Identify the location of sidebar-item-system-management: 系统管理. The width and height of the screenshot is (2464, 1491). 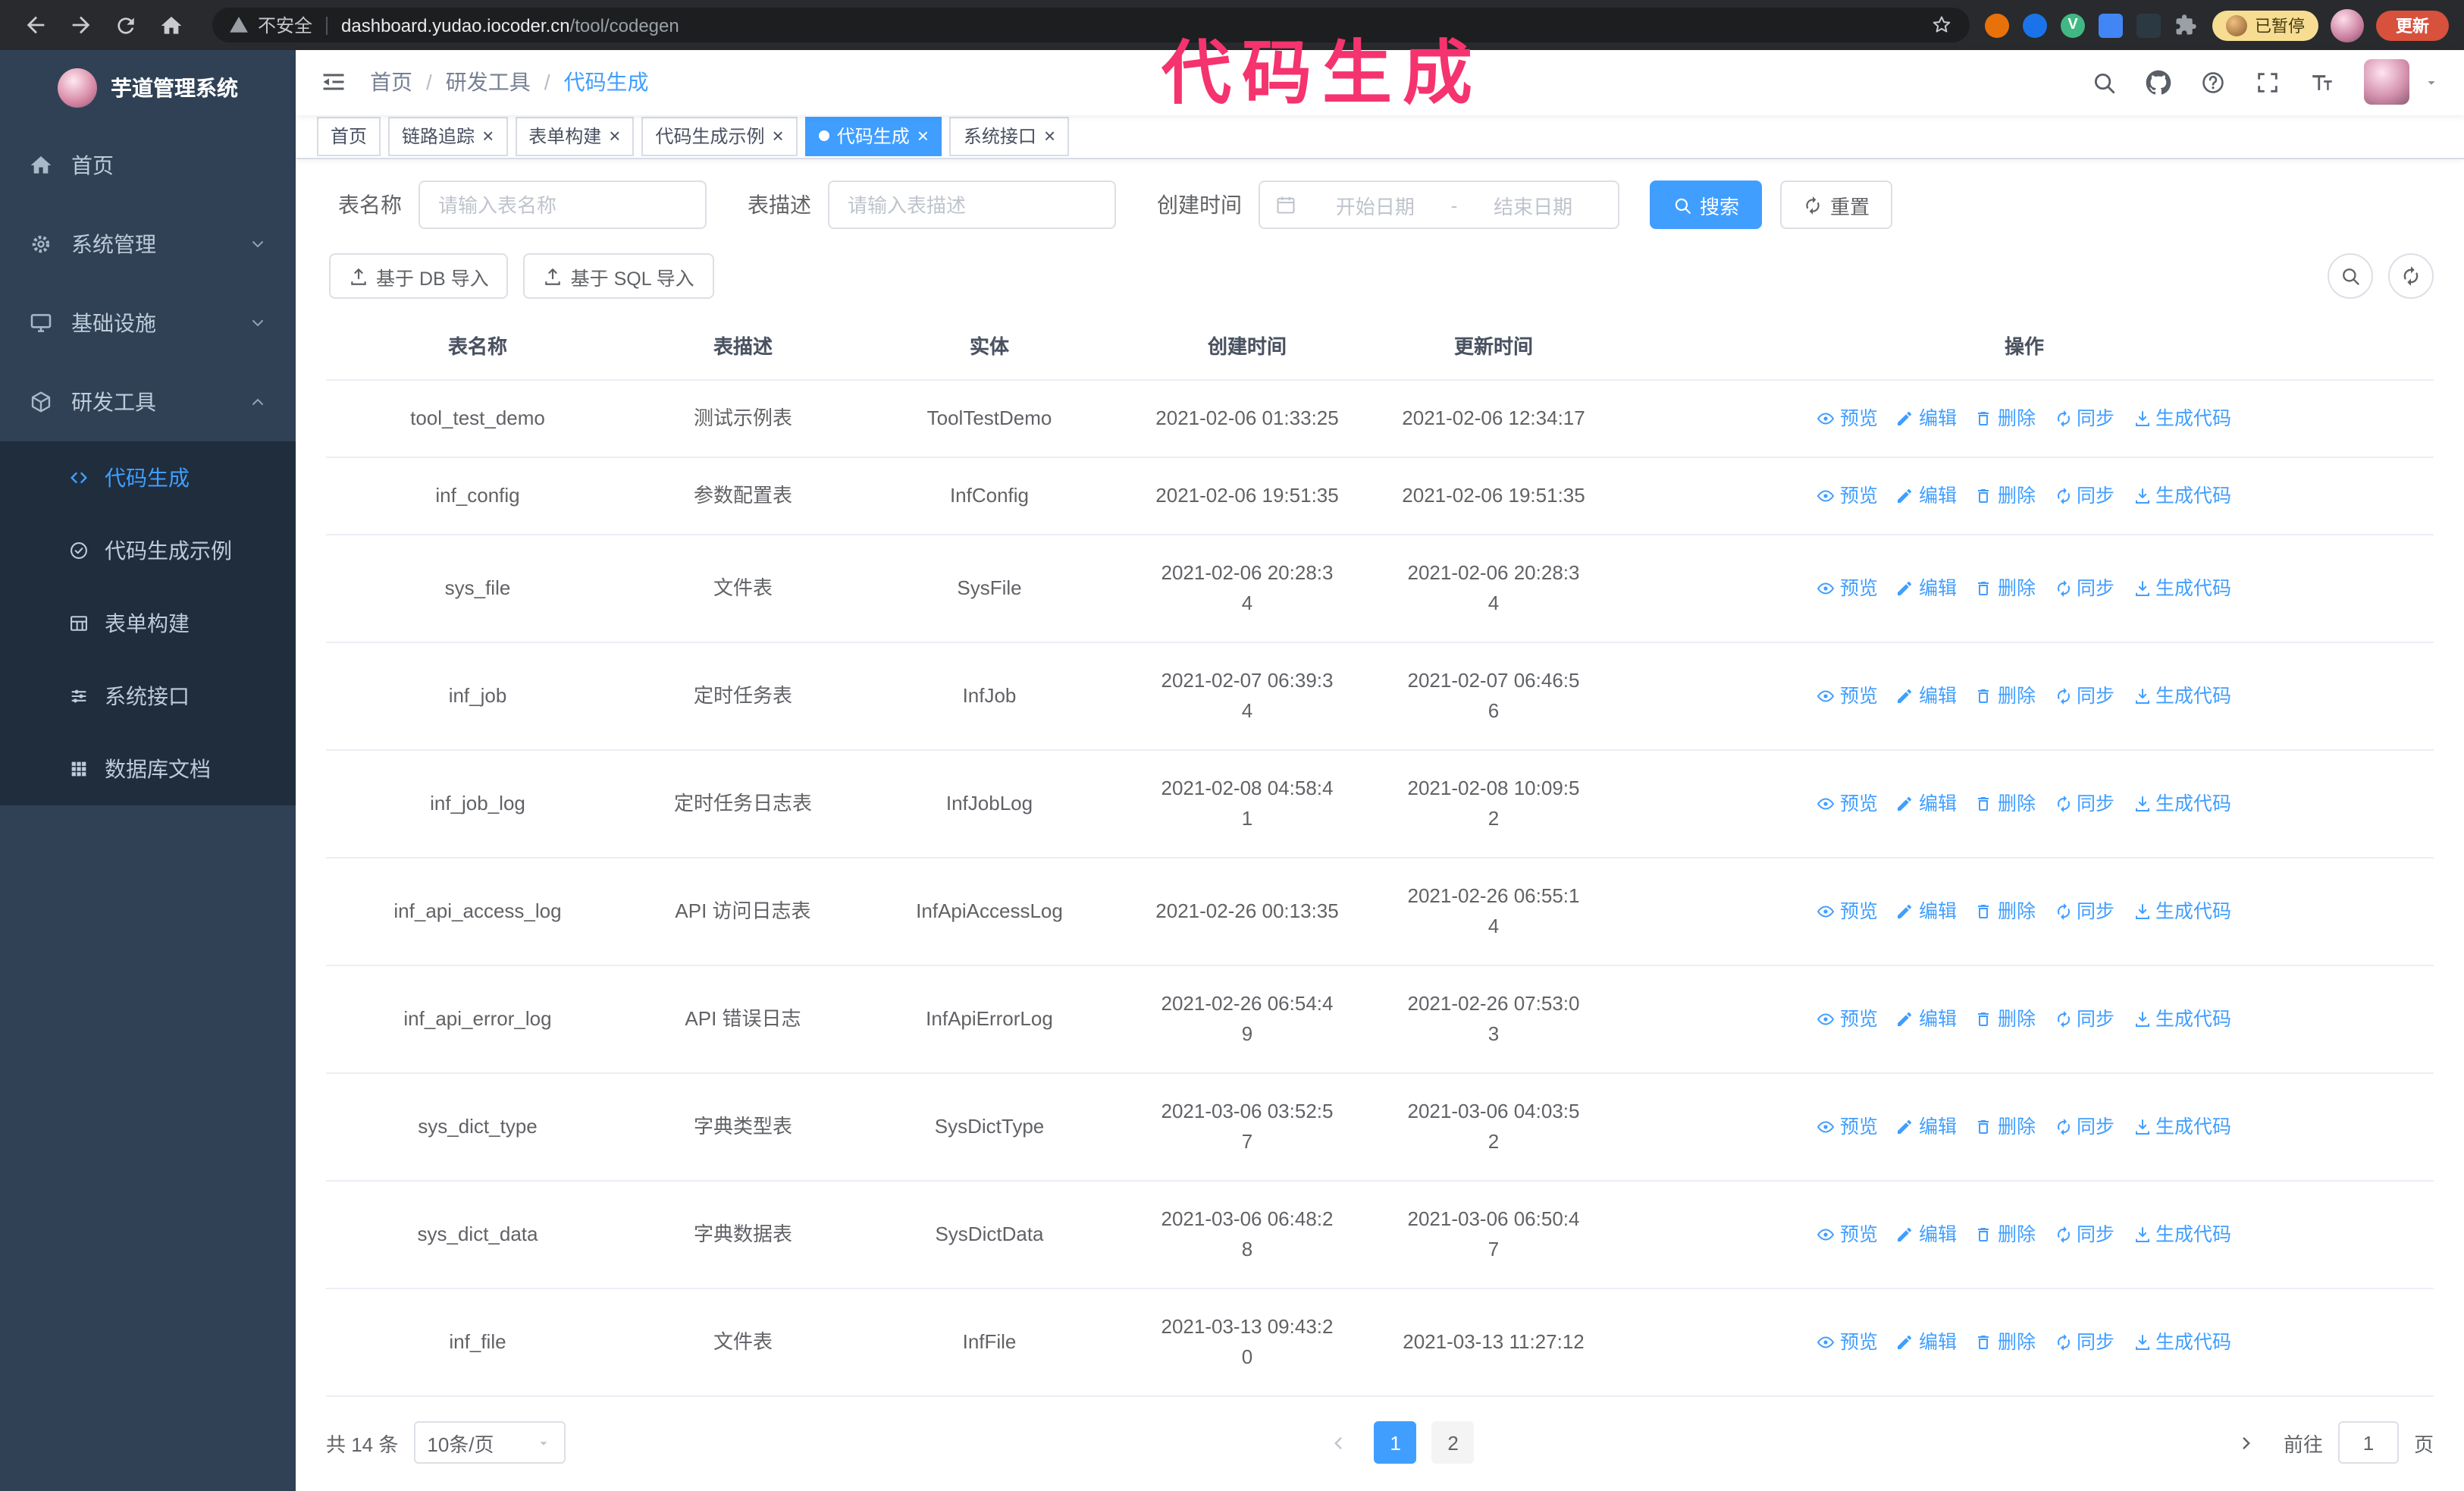
(148, 244).